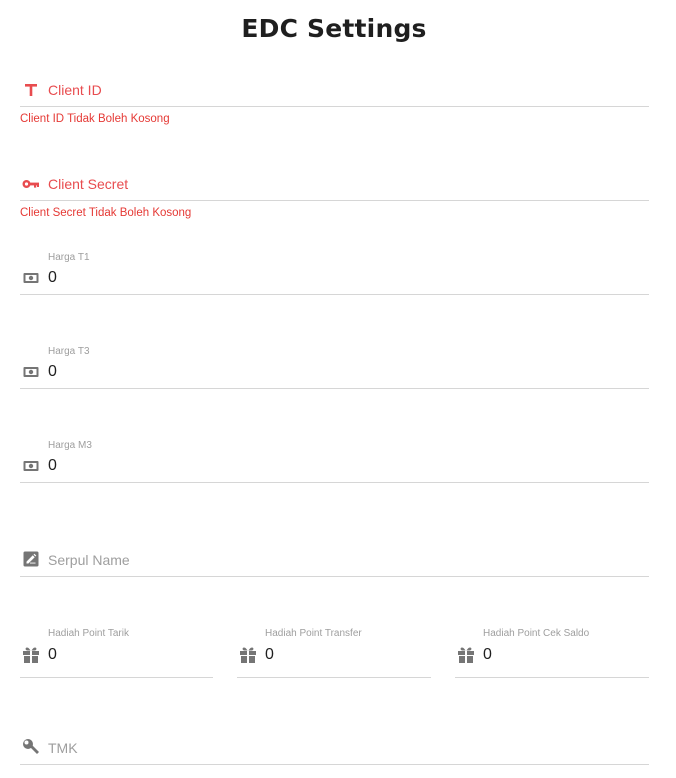 The width and height of the screenshot is (676, 778). Describe the element at coordinates (334, 563) in the screenshot. I see `serpul-name-field: Serpul Name` at that location.